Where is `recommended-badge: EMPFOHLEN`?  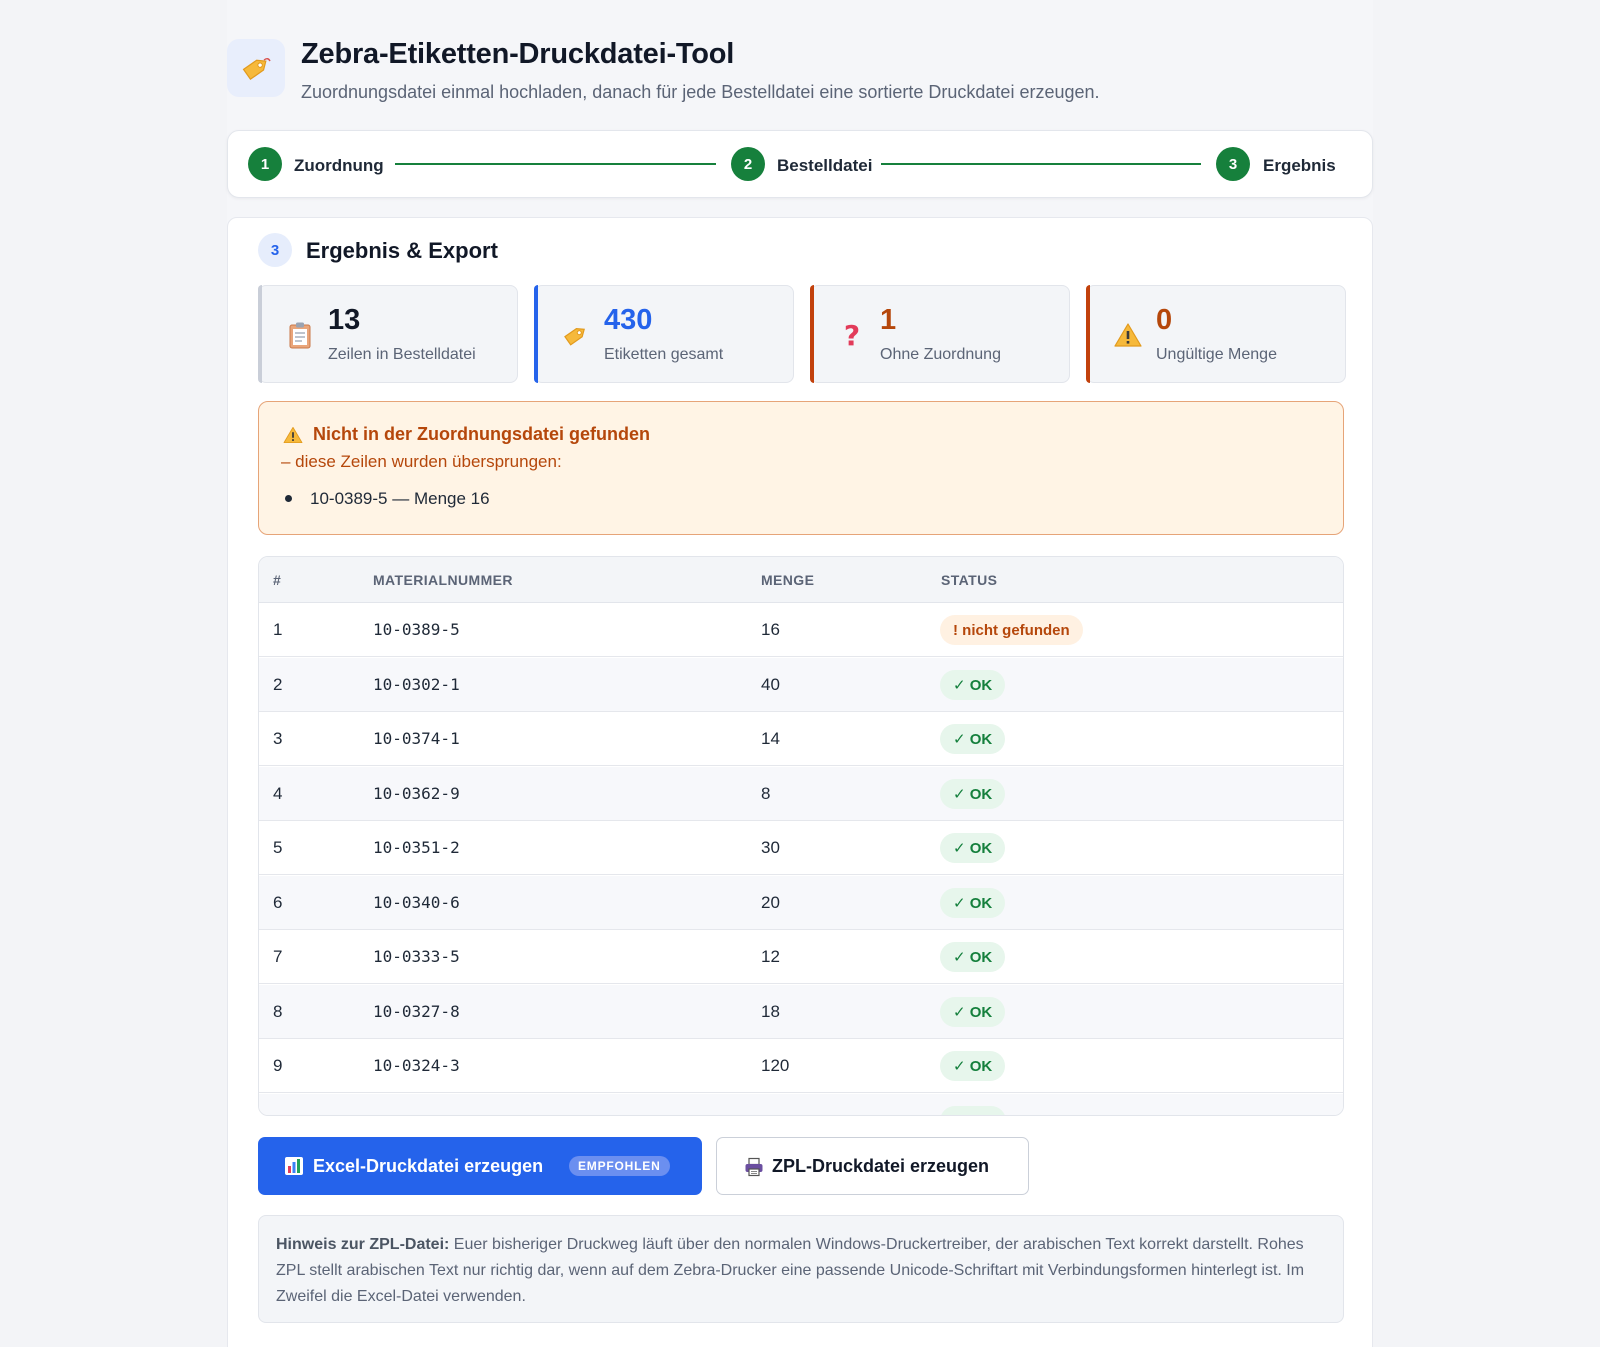 recommended-badge: EMPFOHLEN is located at coordinates (619, 1166).